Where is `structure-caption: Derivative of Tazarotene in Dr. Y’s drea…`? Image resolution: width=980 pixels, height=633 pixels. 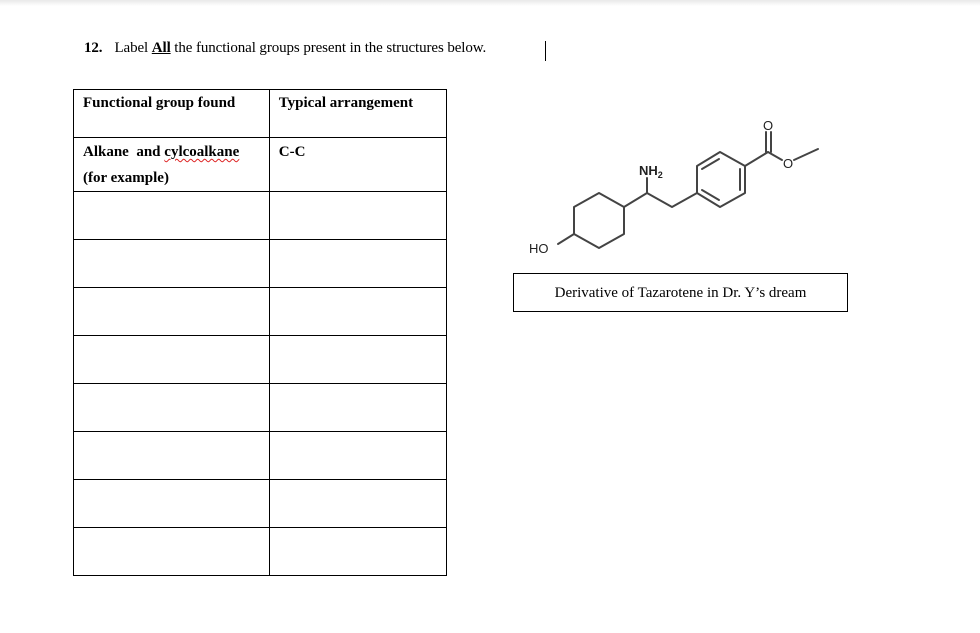 structure-caption: Derivative of Tazarotene in Dr. Y’s drea… is located at coordinates (680, 292).